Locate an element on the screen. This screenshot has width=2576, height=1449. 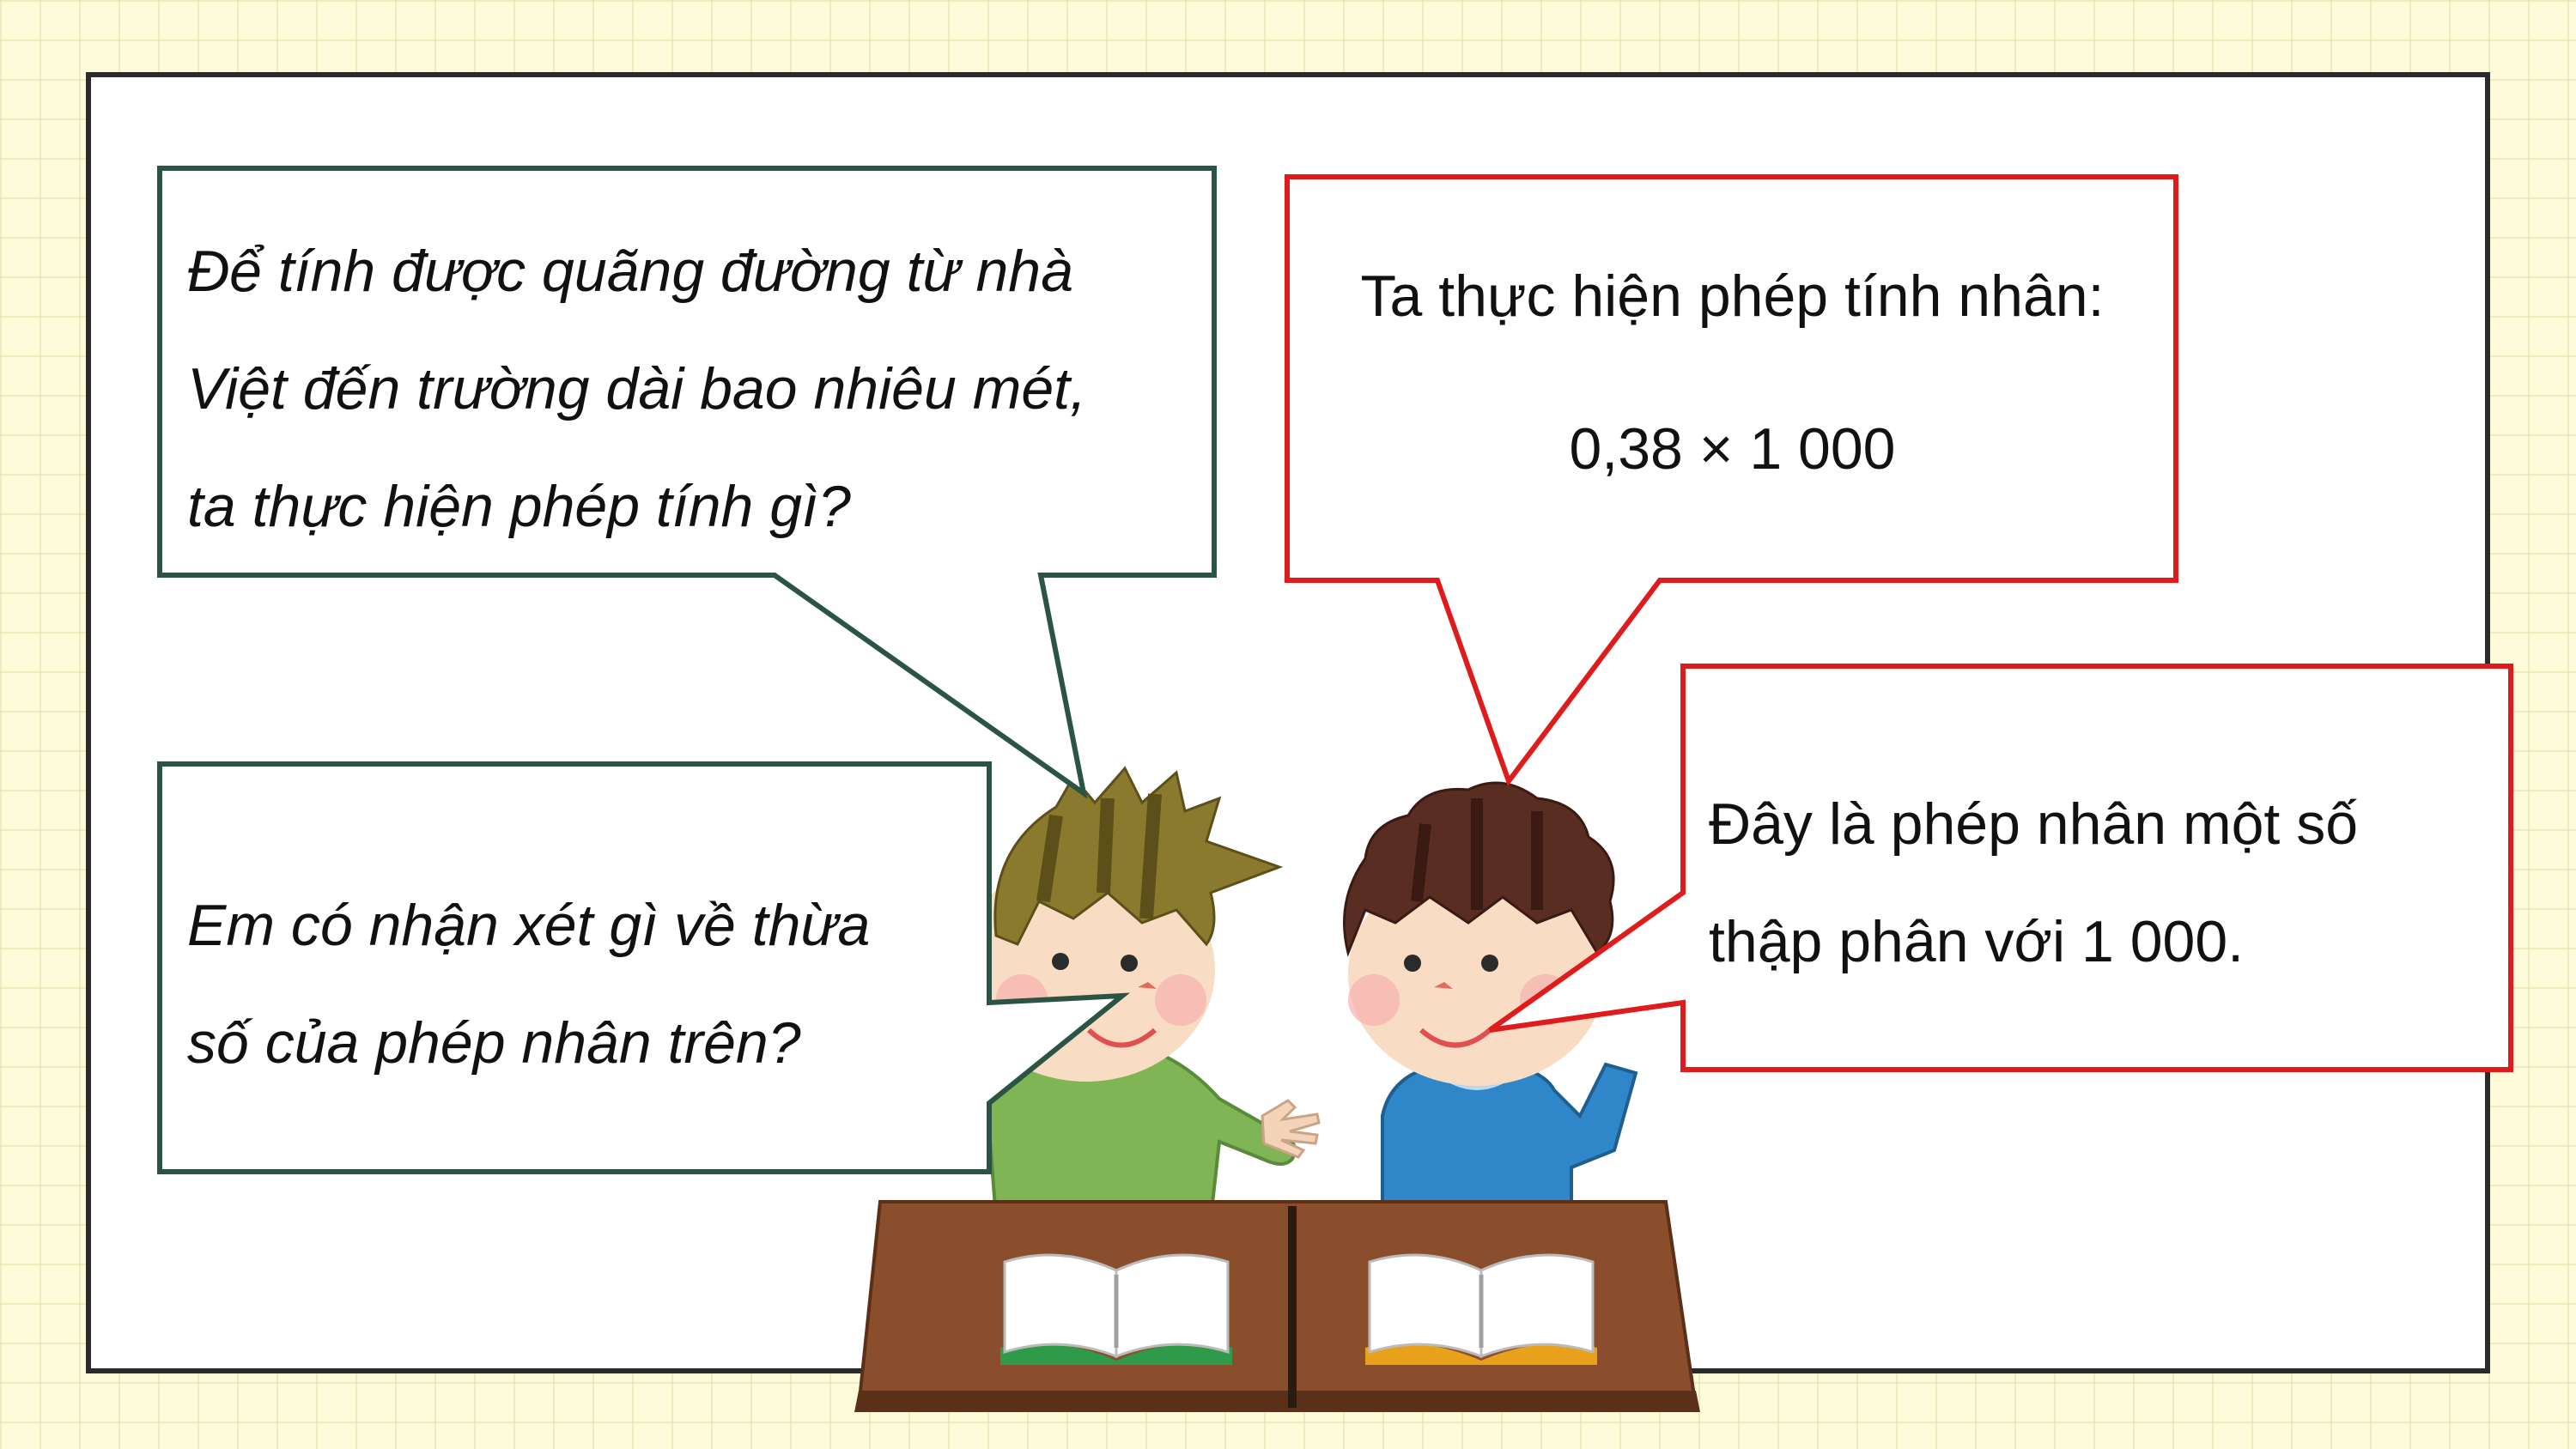
left-child-body is located at coordinates (1141, 1133).